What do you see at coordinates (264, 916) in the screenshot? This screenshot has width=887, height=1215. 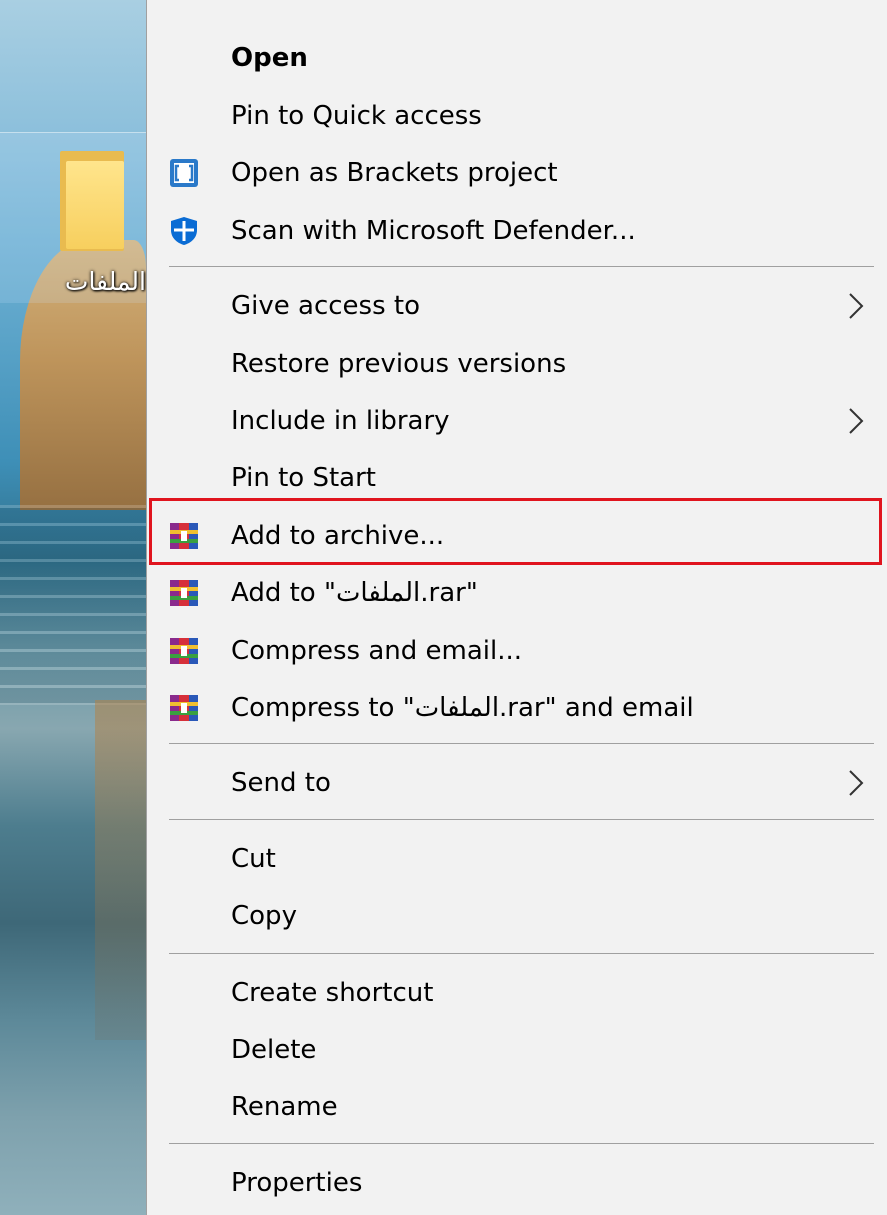 I see `menu-item-label: Copy` at bounding box center [264, 916].